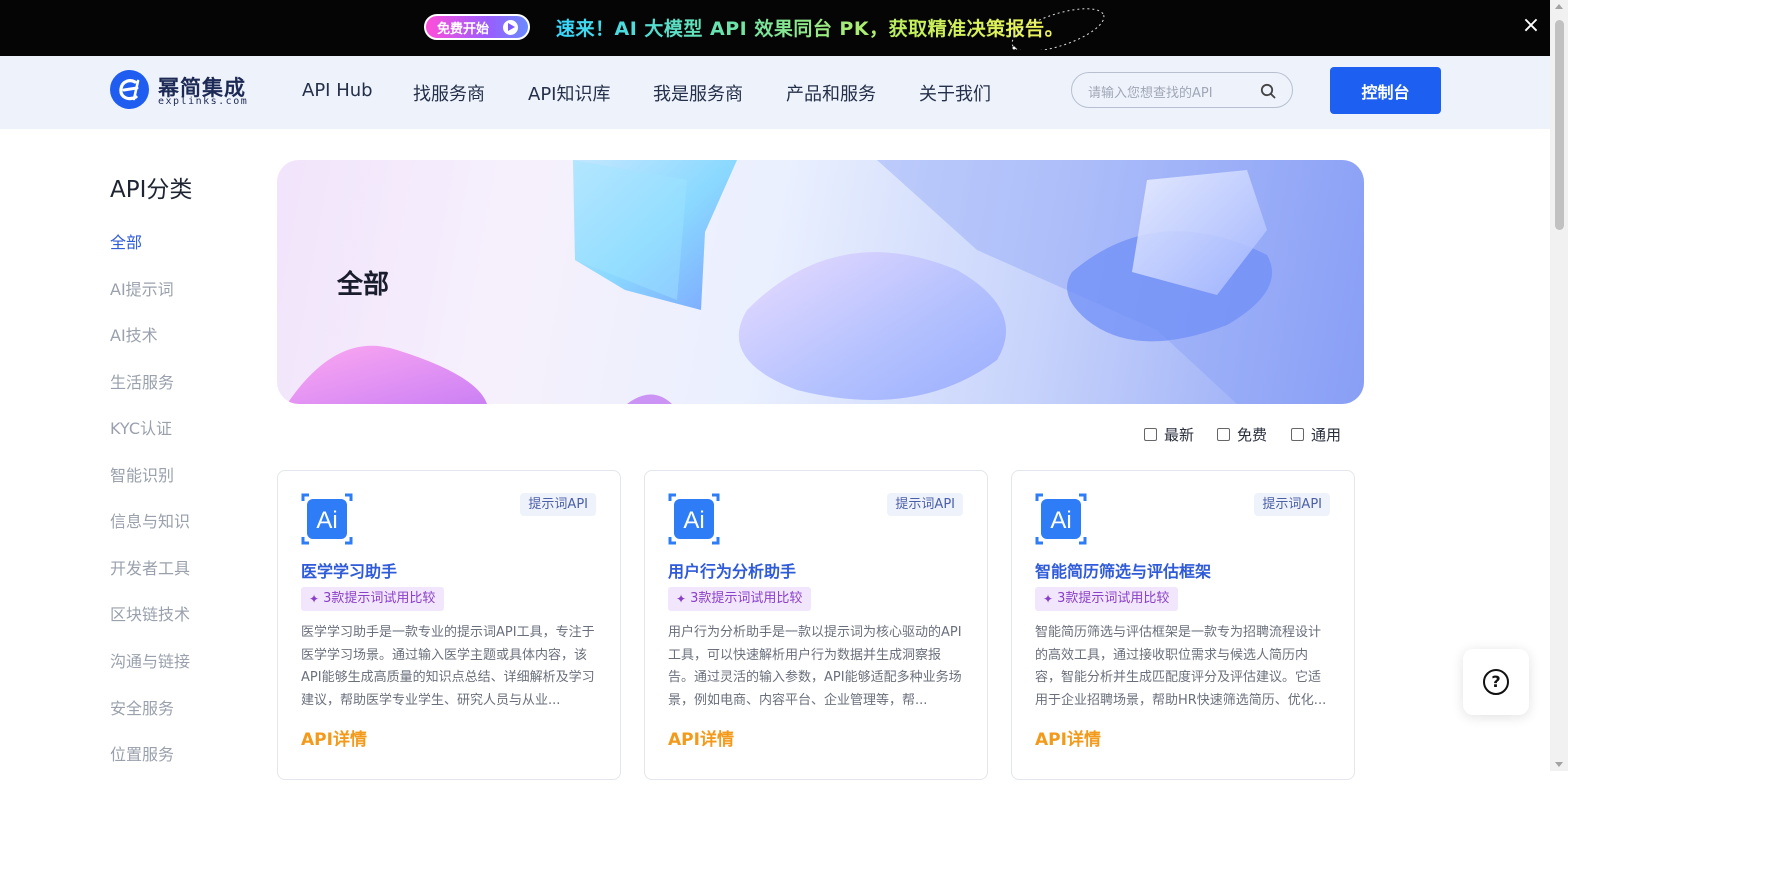  Describe the element at coordinates (150, 660) in the screenshot. I see `sidebar-item-communication: 沟通与链接` at that location.